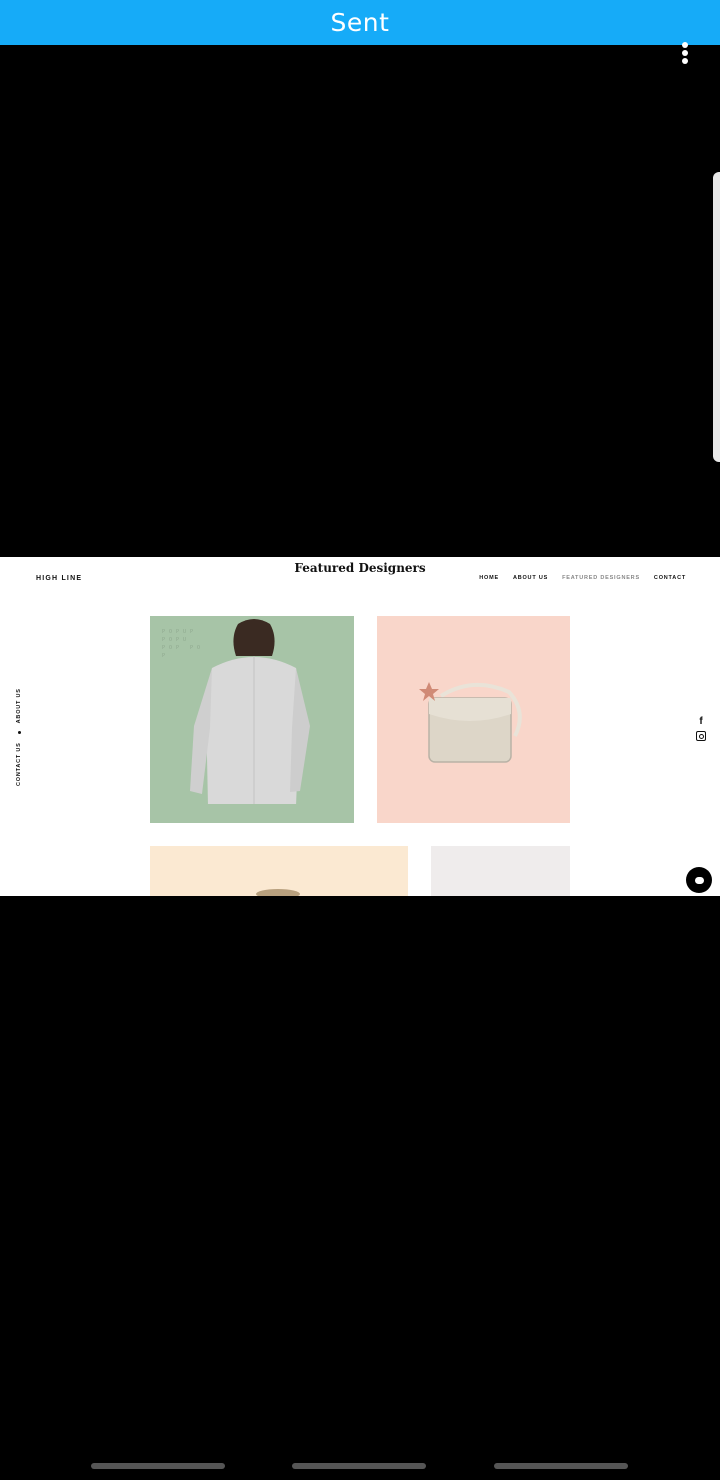 This screenshot has width=720, height=1480. Describe the element at coordinates (278, 892) in the screenshot. I see `cream-product-image` at that location.